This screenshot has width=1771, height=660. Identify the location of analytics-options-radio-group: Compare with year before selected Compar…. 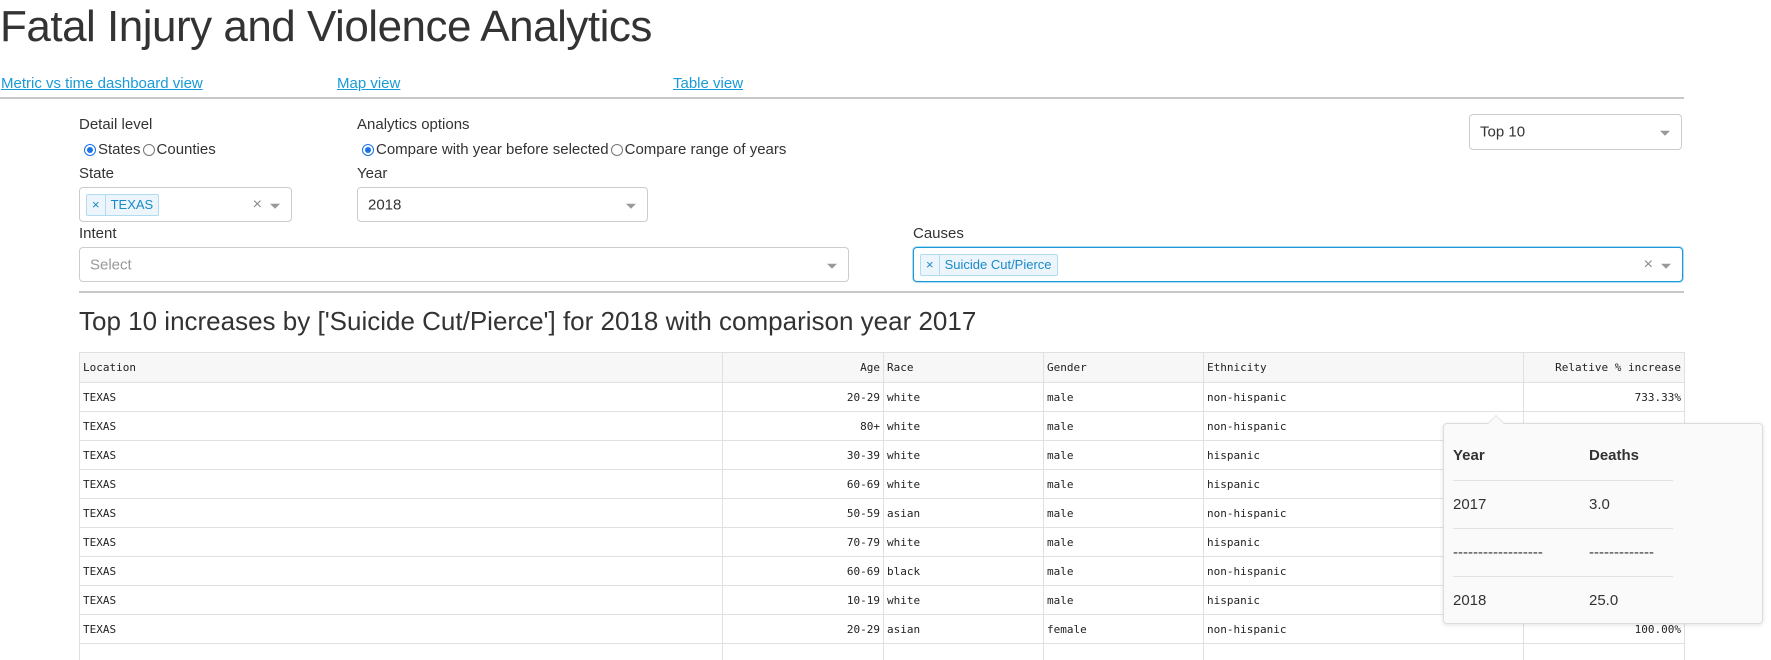
(575, 149).